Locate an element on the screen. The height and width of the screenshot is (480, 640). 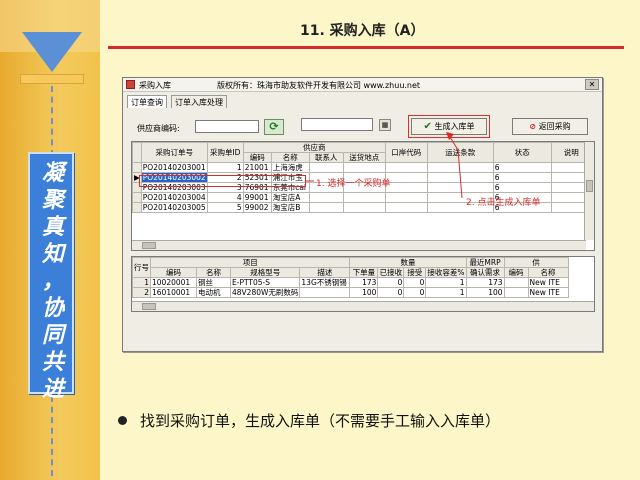
arrow-step2-head is located at coordinates (450, 136).